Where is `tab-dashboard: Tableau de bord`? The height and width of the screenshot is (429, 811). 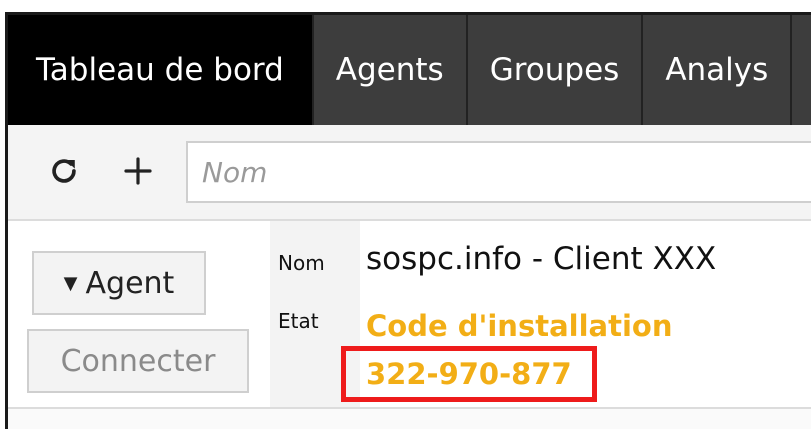 tab-dashboard: Tableau de bord is located at coordinates (161, 70).